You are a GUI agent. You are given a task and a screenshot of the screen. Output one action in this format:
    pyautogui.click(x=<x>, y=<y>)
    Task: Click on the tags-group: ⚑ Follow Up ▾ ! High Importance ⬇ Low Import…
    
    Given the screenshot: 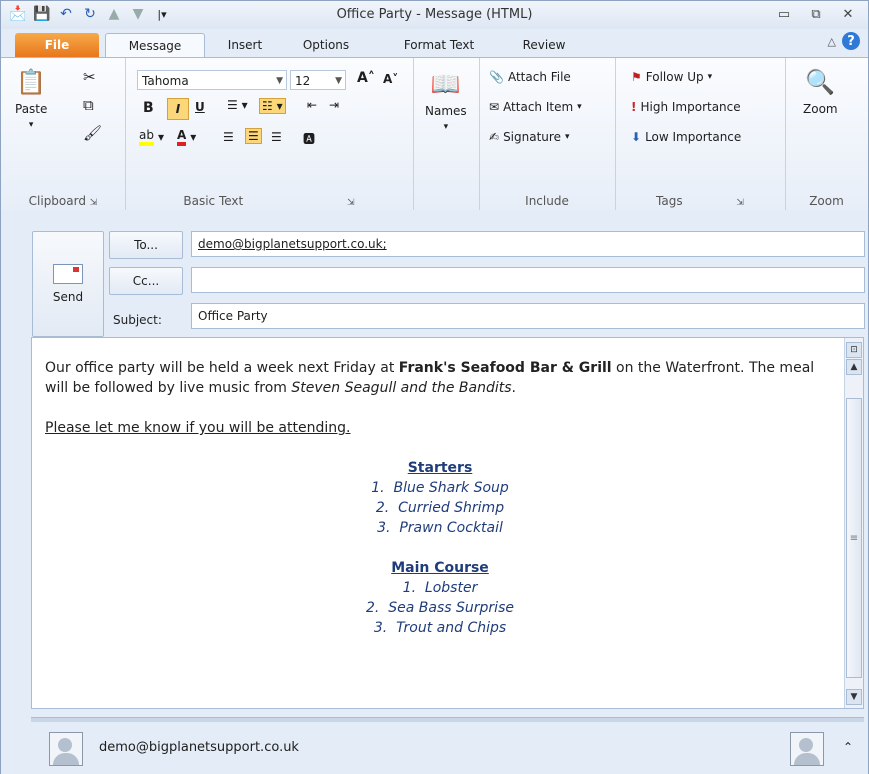 What is the action you would take?
    pyautogui.click(x=700, y=134)
    